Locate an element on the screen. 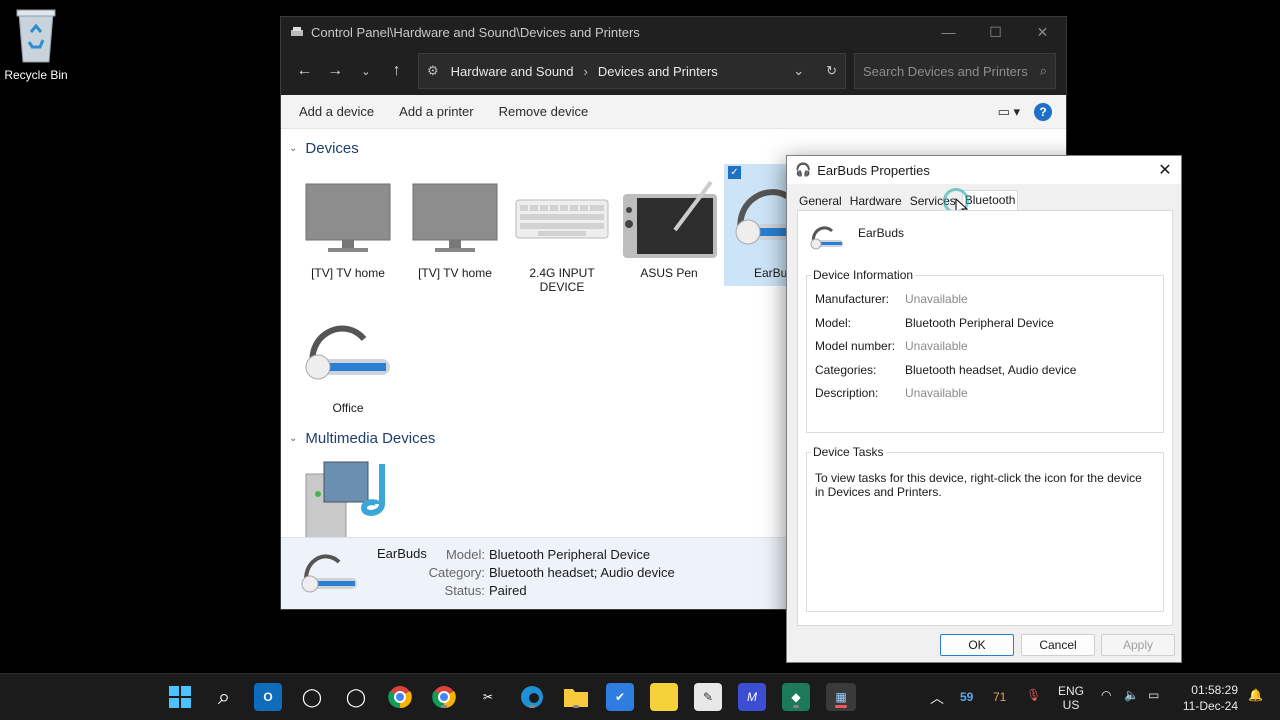 This screenshot has width=1280, height=720. refresh-icon: ↻ is located at coordinates (831, 71).